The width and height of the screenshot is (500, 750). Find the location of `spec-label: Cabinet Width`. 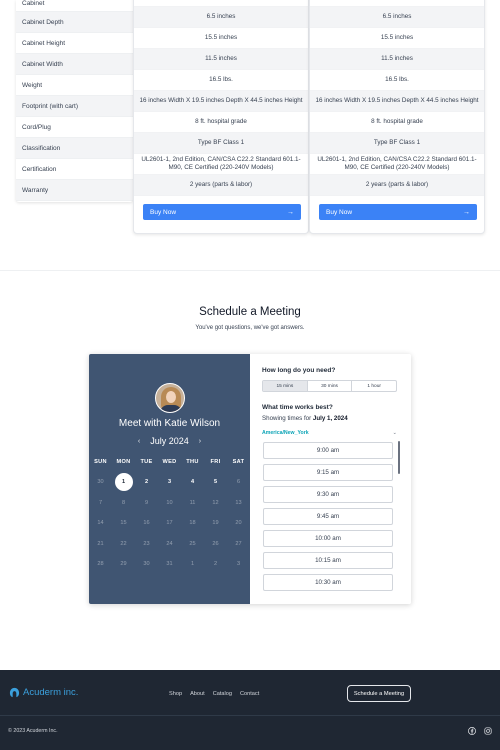

spec-label: Cabinet Width is located at coordinates (74, 64).